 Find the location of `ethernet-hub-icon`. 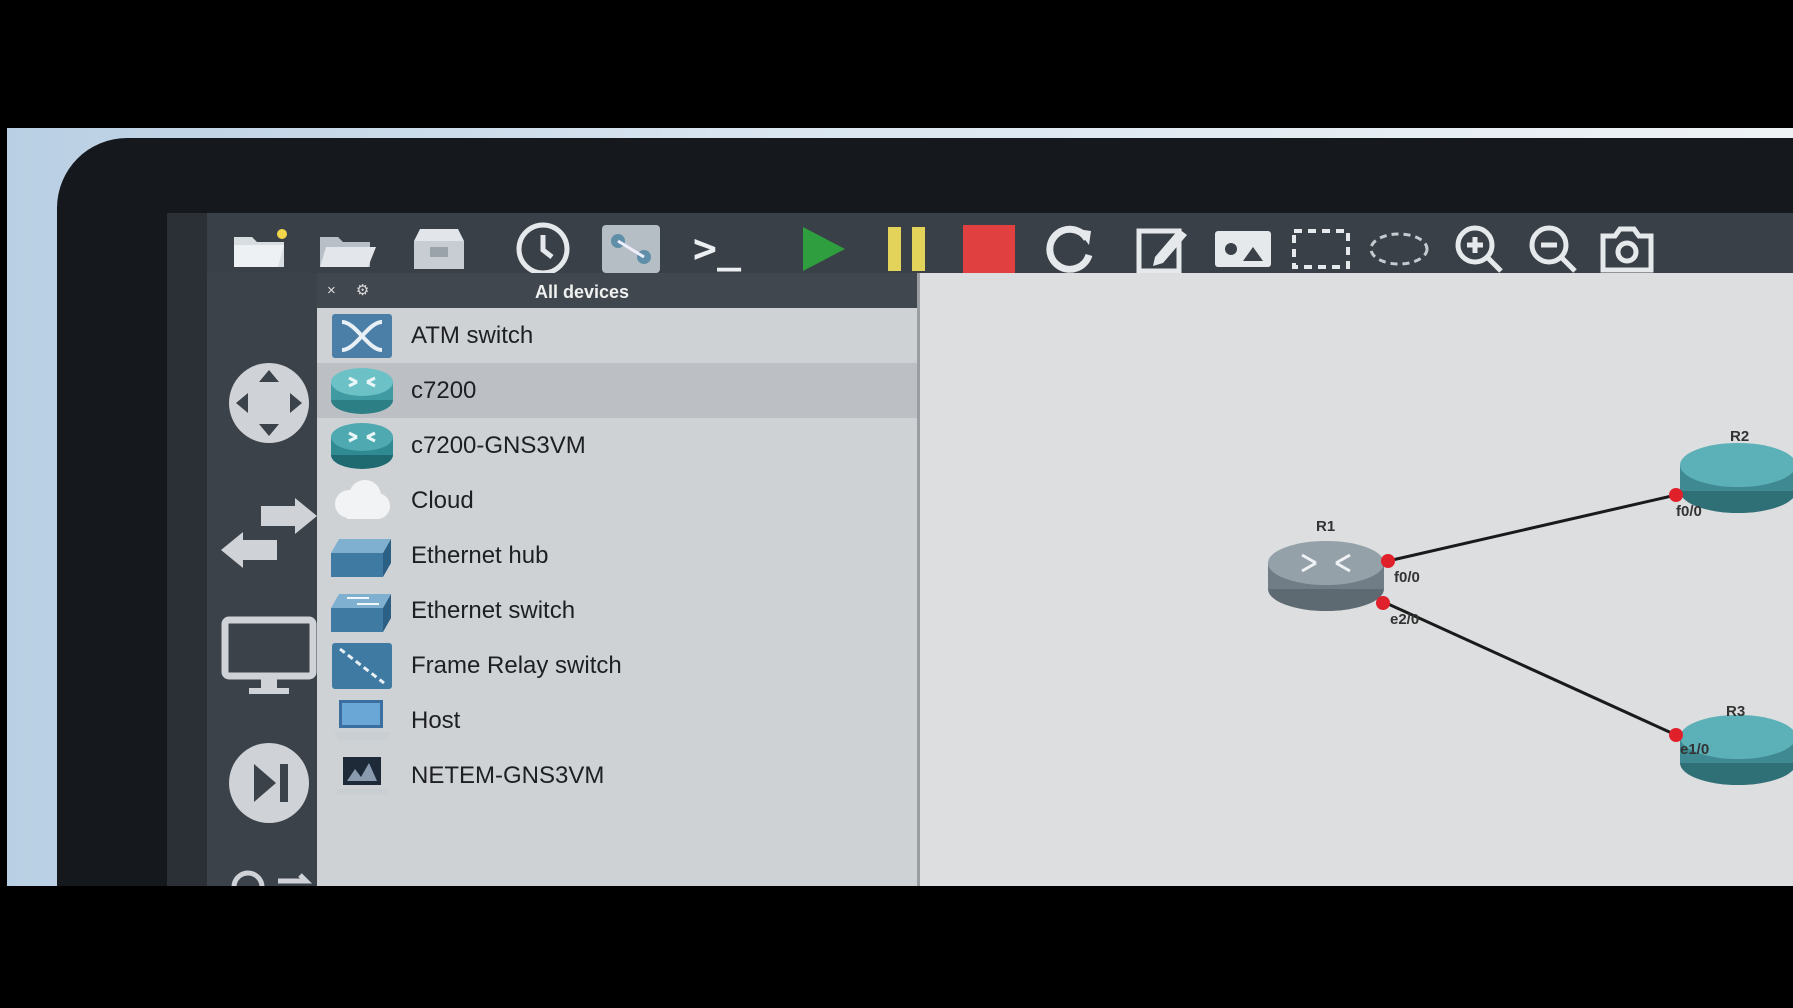

ethernet-hub-icon is located at coordinates (362, 556).